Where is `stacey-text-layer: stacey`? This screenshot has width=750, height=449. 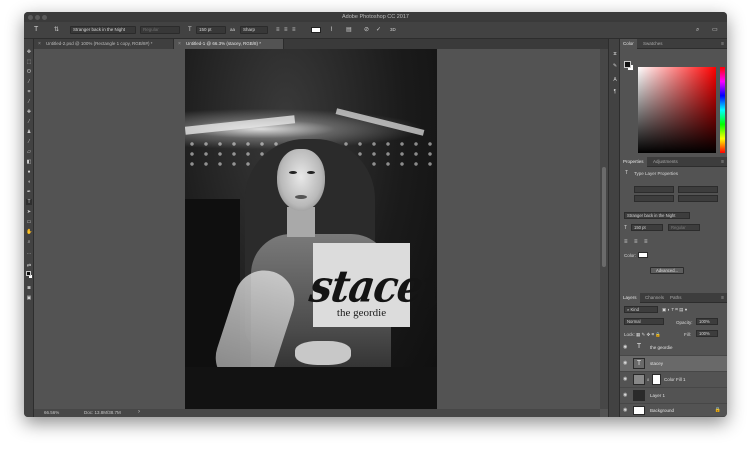
stacey-text-layer: stacey is located at coordinates (371, 287).